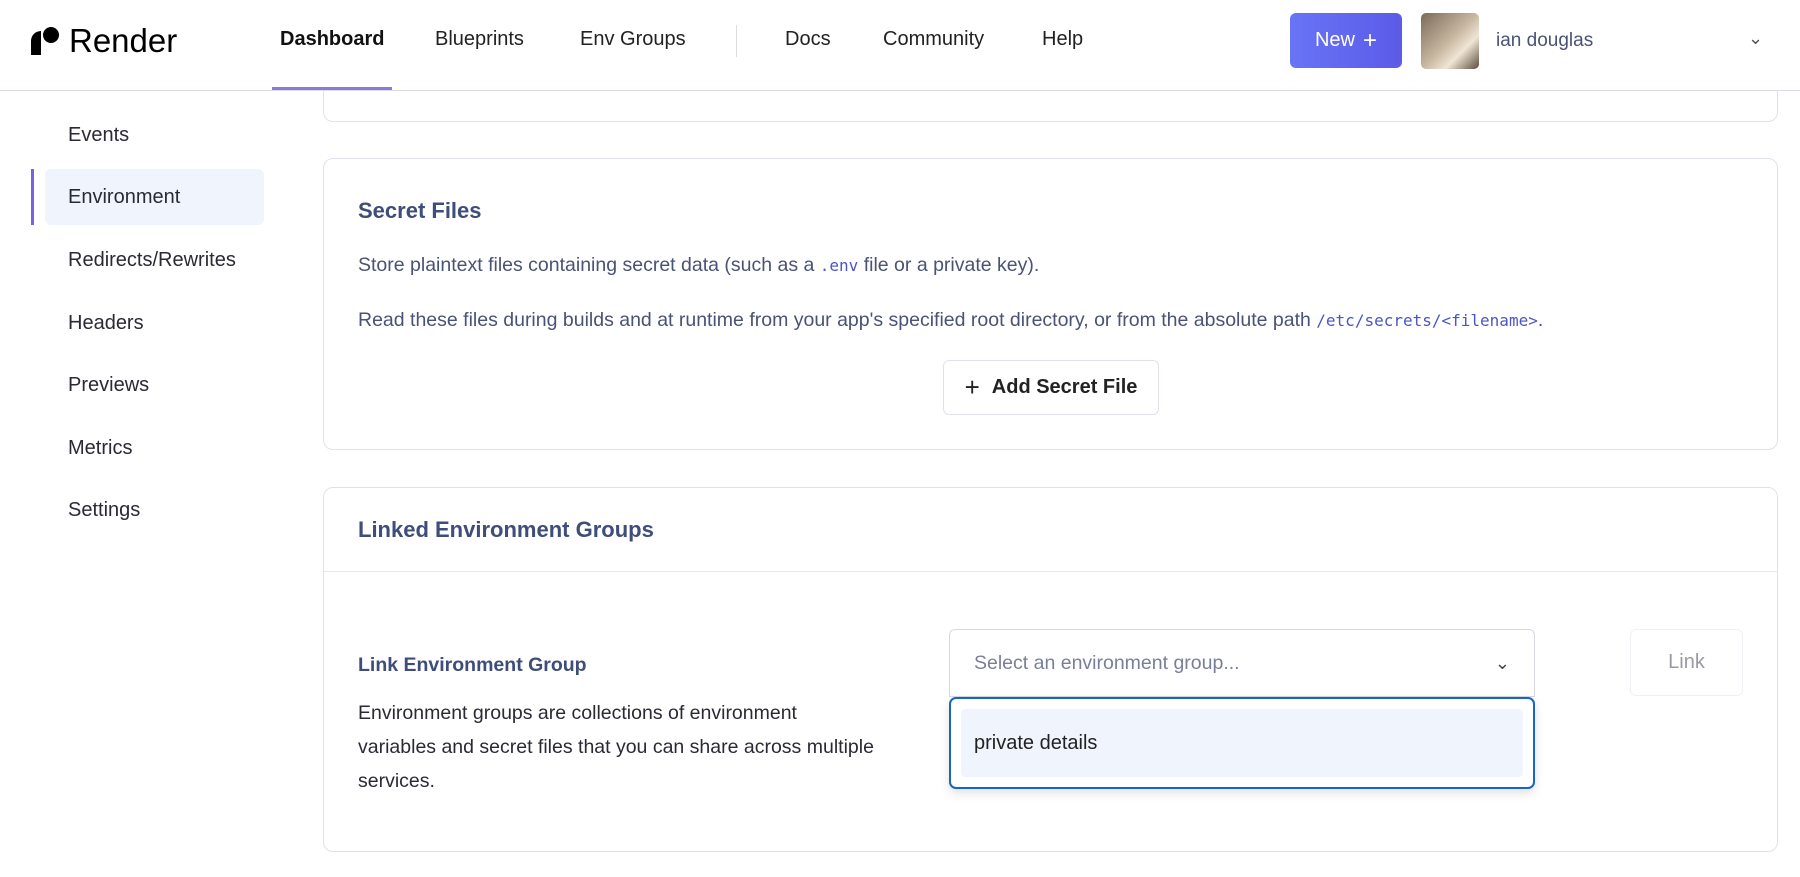 This screenshot has width=1800, height=877. I want to click on text: file or a private key)., so click(949, 265).